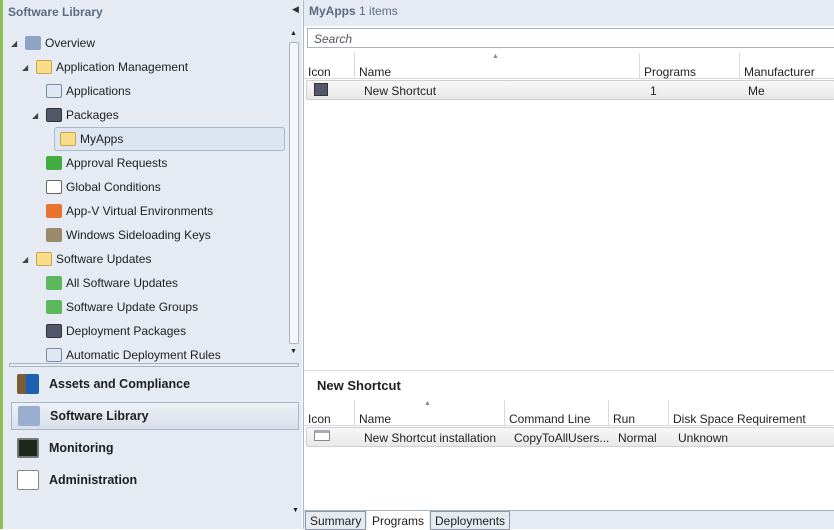 This screenshot has height=530, width=834. What do you see at coordinates (70, 43) in the screenshot?
I see `tree-label: Overview` at bounding box center [70, 43].